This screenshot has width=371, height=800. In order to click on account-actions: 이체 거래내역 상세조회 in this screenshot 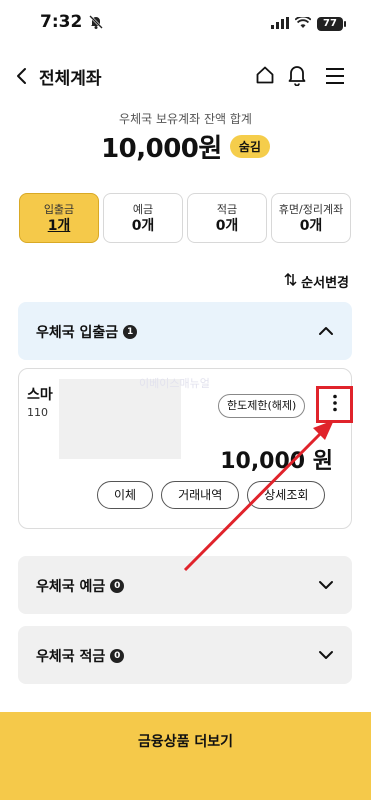, I will do `click(211, 495)`.